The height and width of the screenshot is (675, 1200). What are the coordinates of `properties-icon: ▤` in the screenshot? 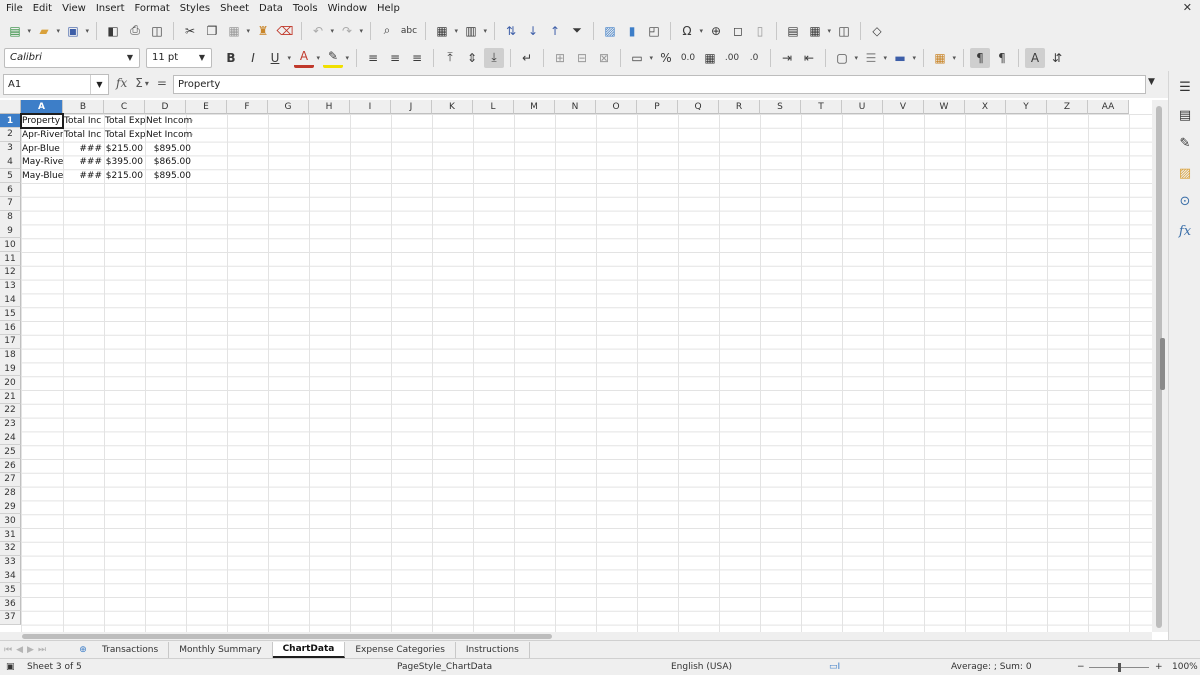 It's located at (1185, 115).